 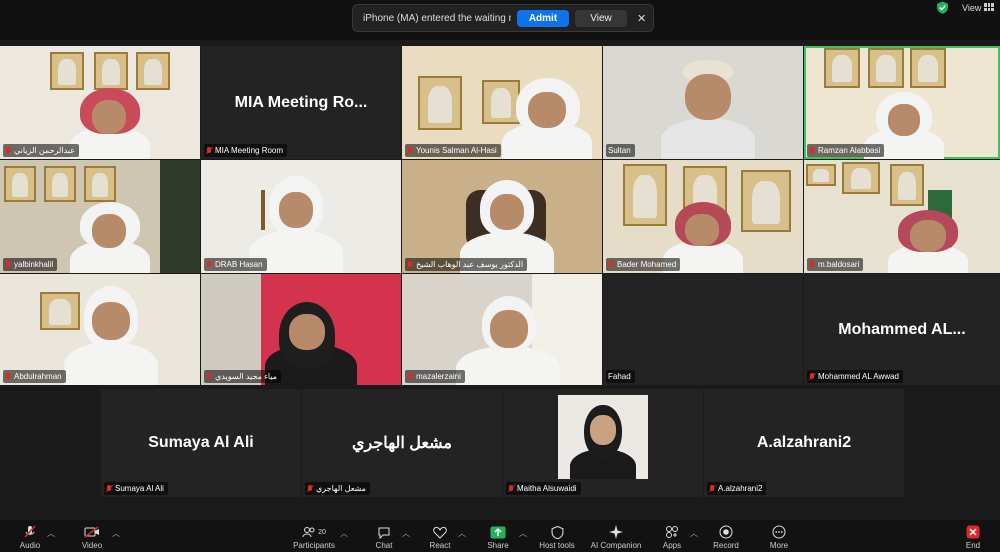 I want to click on participant-name-tag: Fahad, so click(x=620, y=376).